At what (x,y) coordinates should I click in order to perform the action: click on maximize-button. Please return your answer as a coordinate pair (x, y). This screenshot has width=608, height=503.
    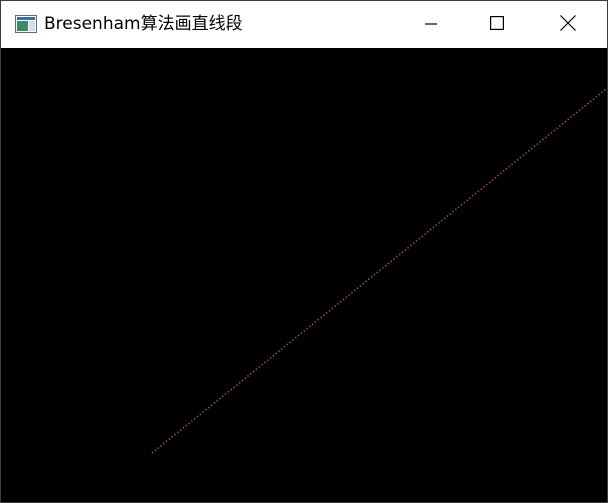
    Looking at the image, I should click on (497, 24).